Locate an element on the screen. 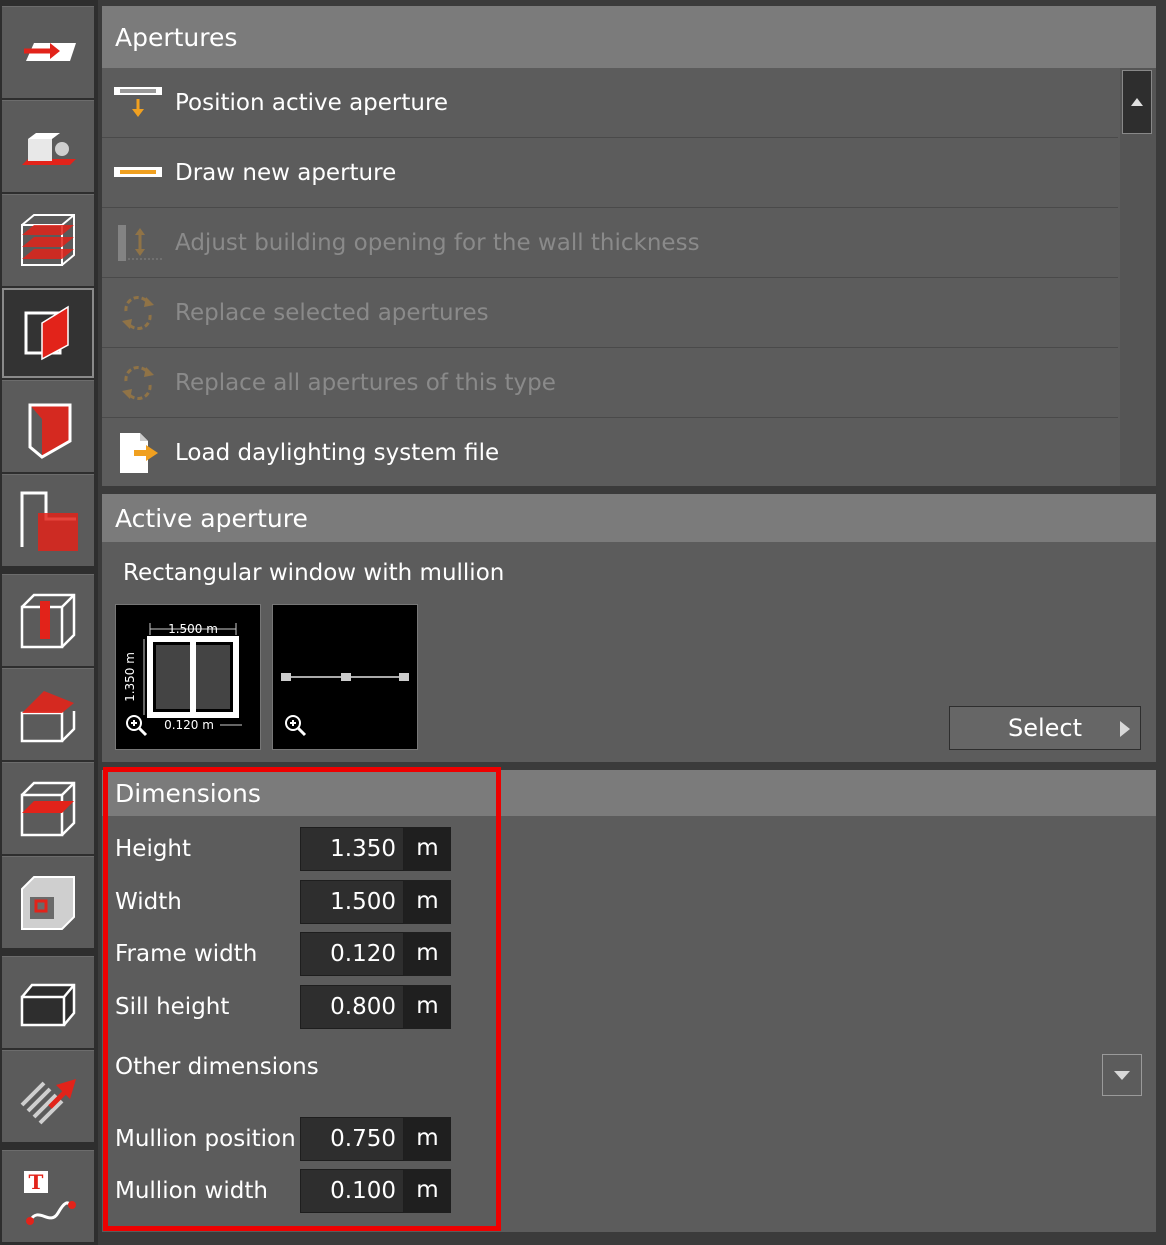  mullion-width-unit: m is located at coordinates (427, 1191).